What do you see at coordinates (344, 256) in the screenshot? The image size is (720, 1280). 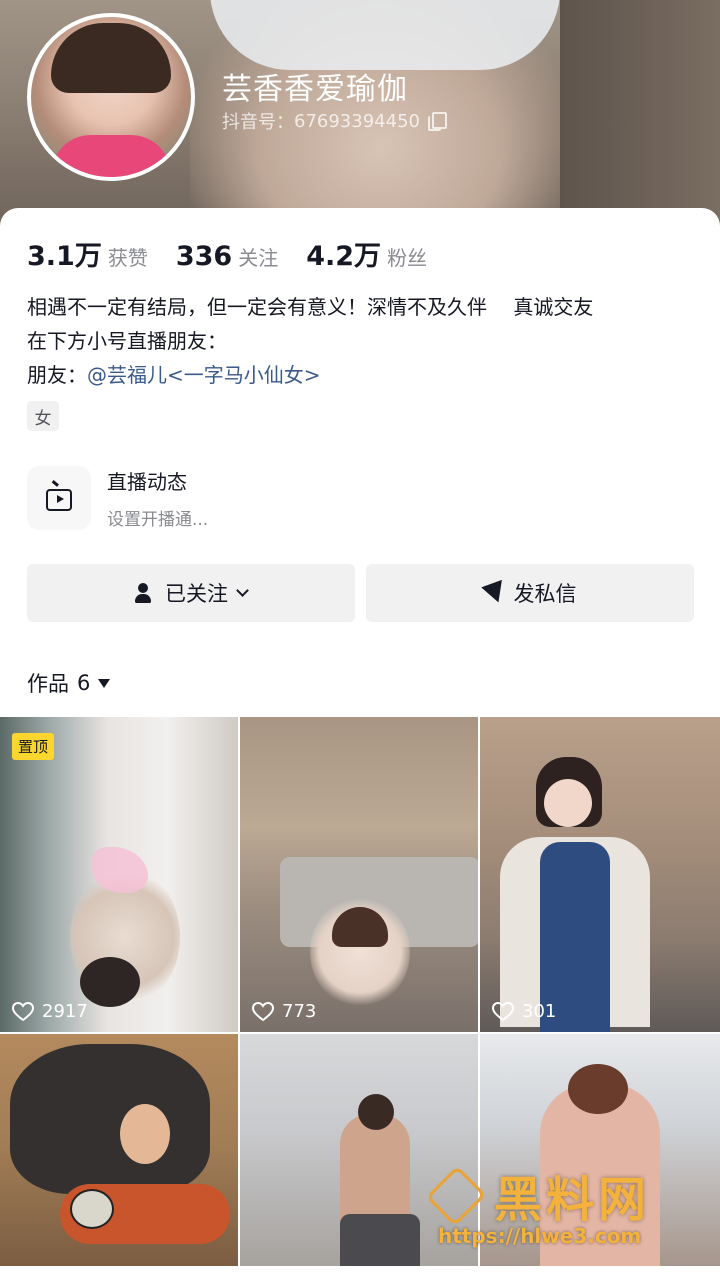 I see `stat-followers-value: 4.2万` at bounding box center [344, 256].